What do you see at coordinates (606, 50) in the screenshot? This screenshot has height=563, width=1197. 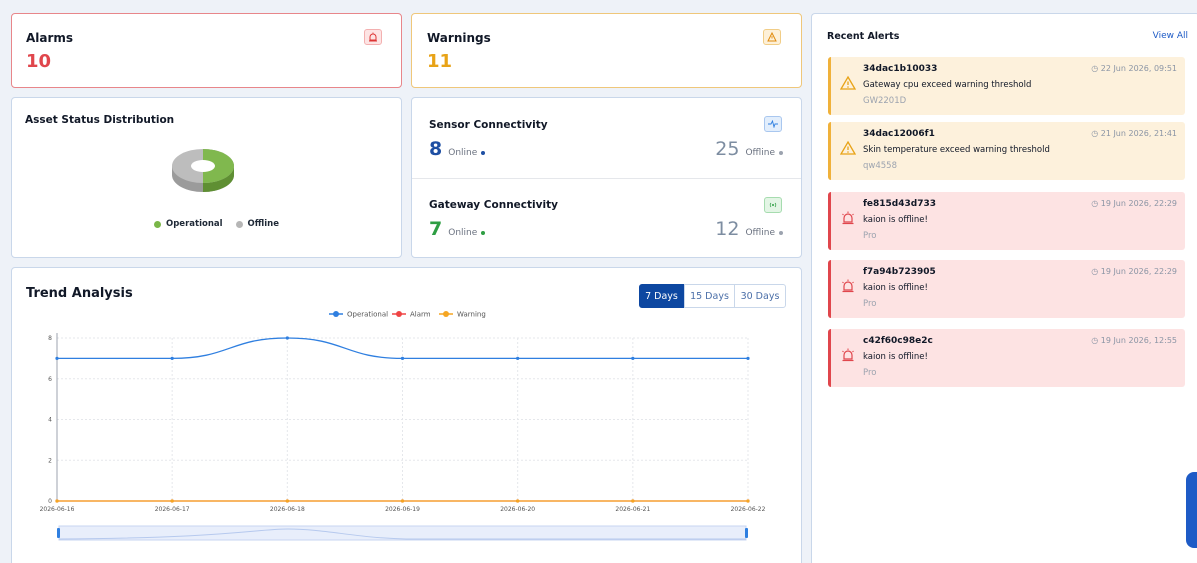 I see `warnings-card: Warnings 11` at bounding box center [606, 50].